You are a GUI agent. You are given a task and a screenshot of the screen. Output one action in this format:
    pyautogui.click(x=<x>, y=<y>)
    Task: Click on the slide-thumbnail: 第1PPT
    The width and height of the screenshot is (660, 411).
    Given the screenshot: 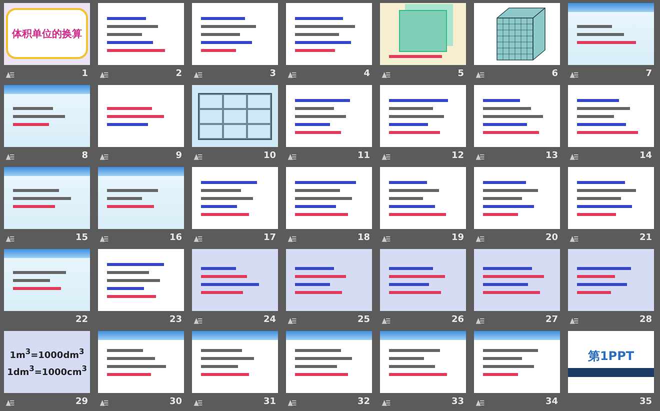 What is the action you would take?
    pyautogui.click(x=611, y=362)
    